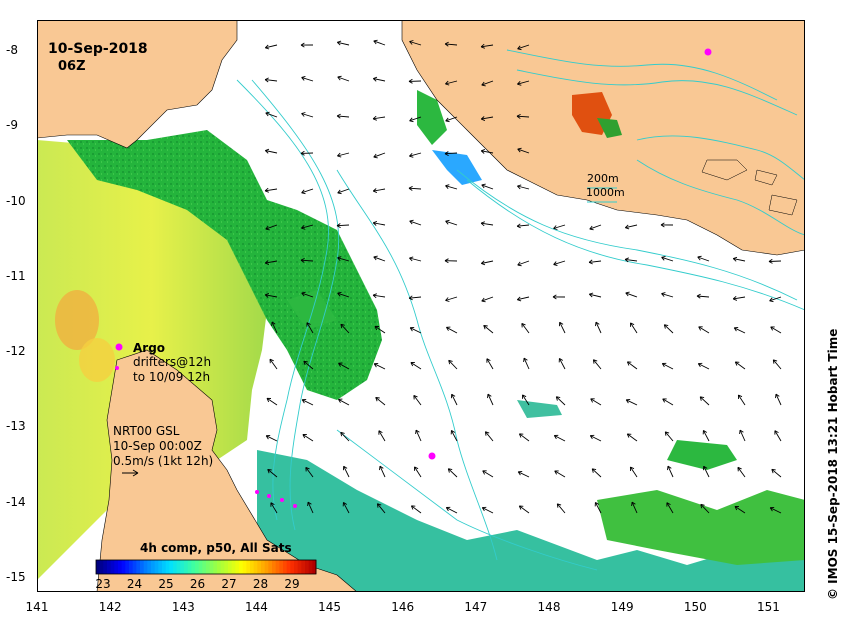  Describe the element at coordinates (260, 584) in the screenshot. I see `colorbar-tick-label: 28` at that location.